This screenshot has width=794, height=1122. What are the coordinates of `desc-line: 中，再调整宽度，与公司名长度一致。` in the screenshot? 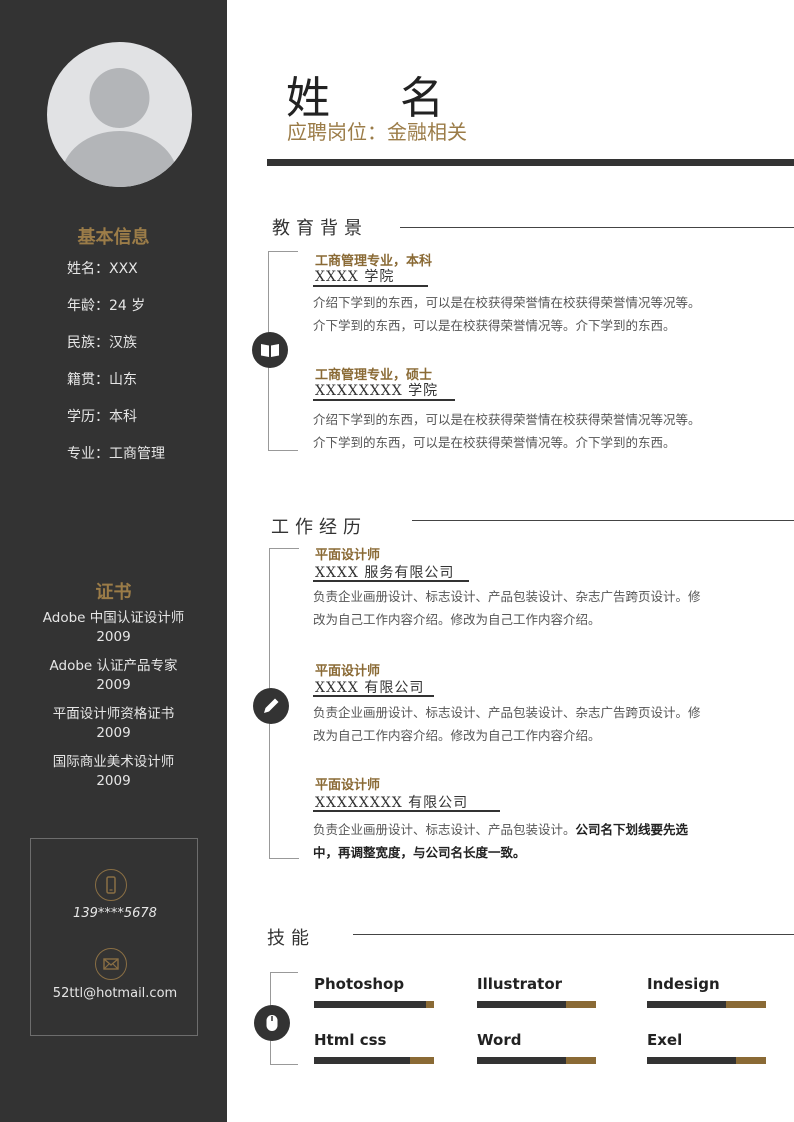 It's located at (500, 852).